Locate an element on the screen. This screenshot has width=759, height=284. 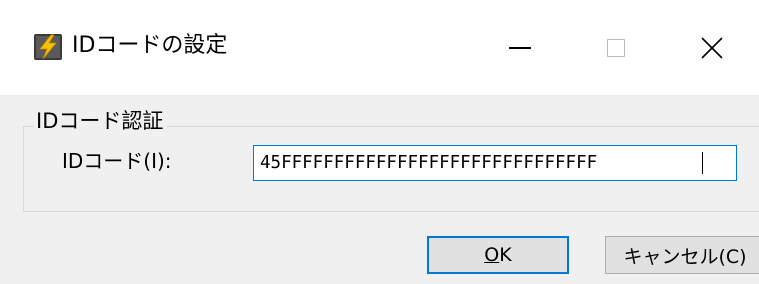
group-legend: IDコード認証 is located at coordinates (101, 121).